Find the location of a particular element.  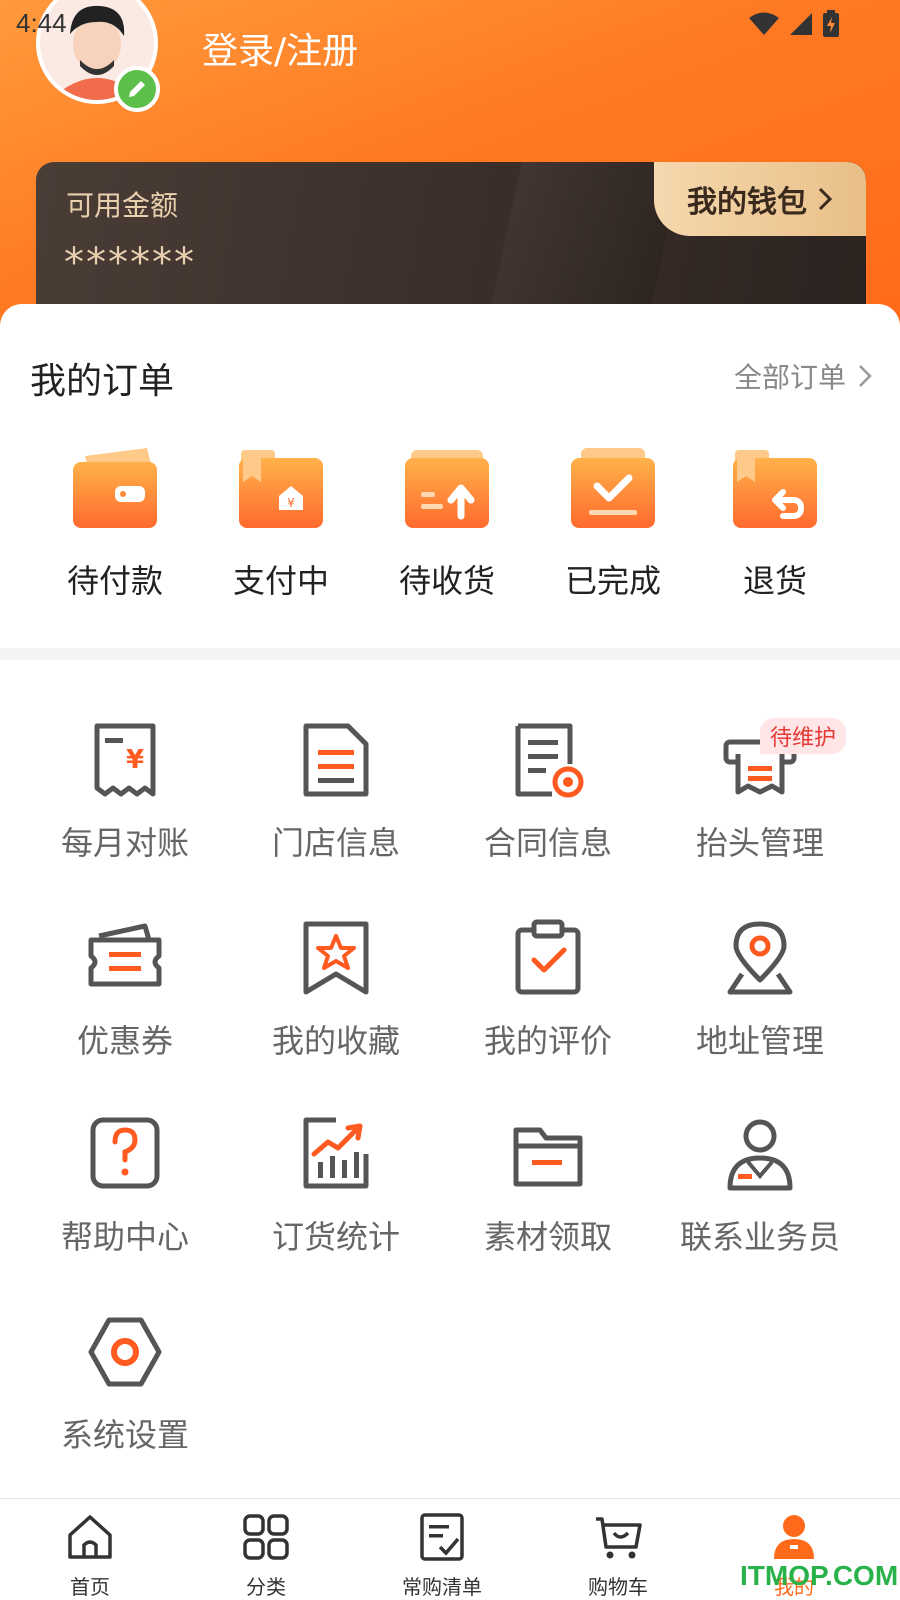

folder-icon is located at coordinates (548, 1157).